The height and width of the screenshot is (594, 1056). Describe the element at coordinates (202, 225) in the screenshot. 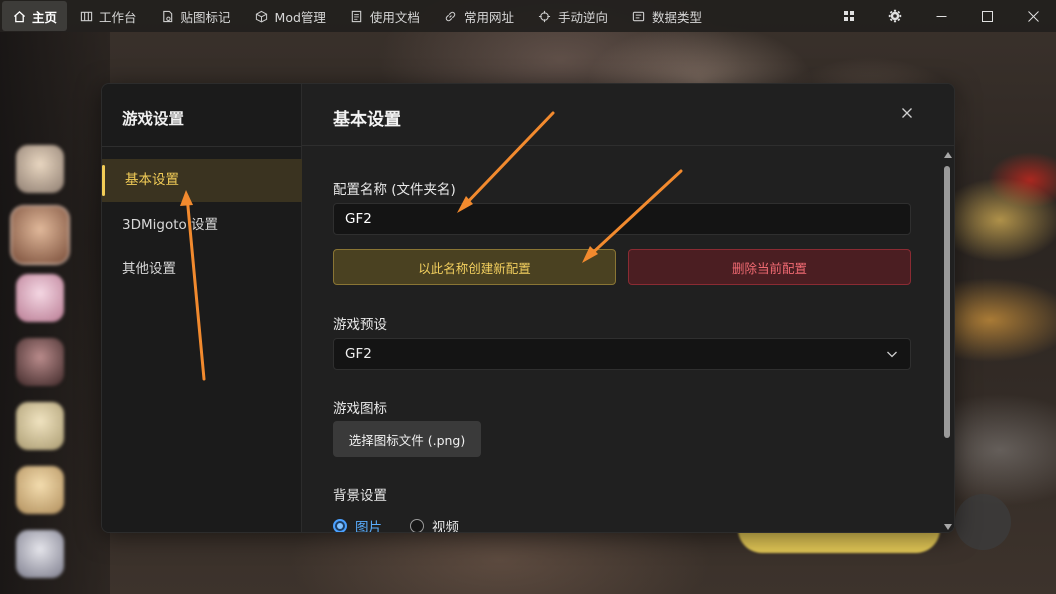

I see `sidebar-item-3dmigoto-settings: 3DMigoto 设置` at that location.